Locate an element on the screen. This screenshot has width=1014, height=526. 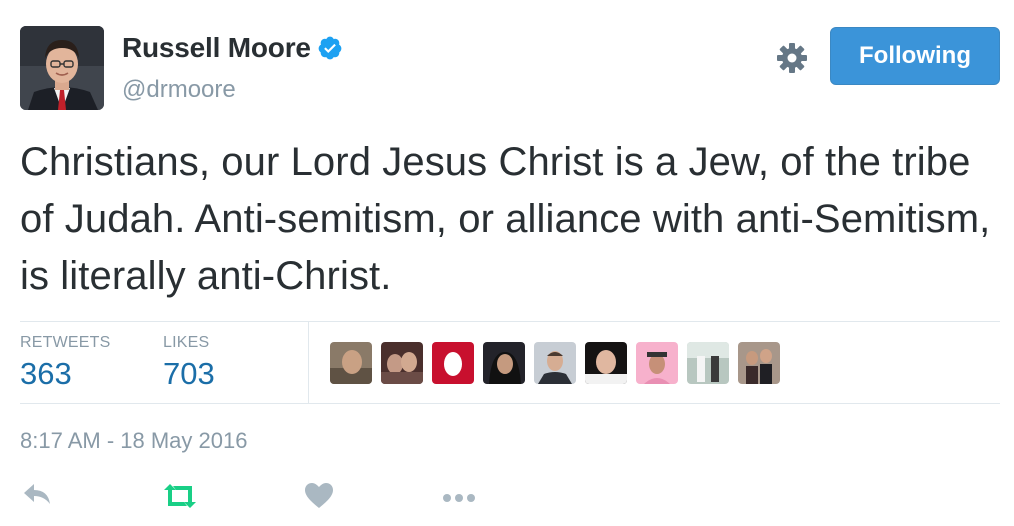
retweets-label: RETWEETS is located at coordinates (65, 342).